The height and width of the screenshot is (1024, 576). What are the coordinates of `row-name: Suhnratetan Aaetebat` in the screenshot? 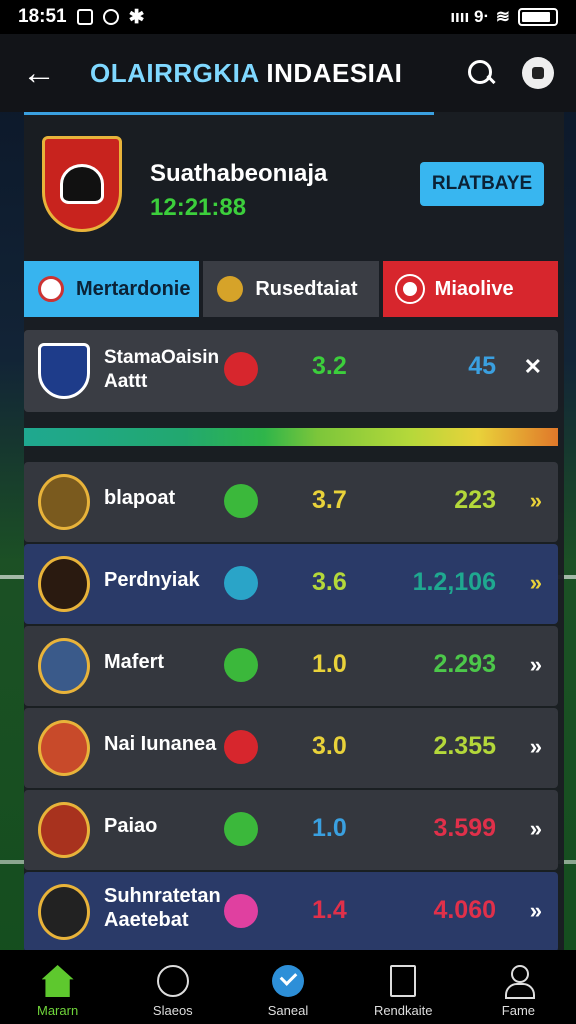 It's located at (162, 908).